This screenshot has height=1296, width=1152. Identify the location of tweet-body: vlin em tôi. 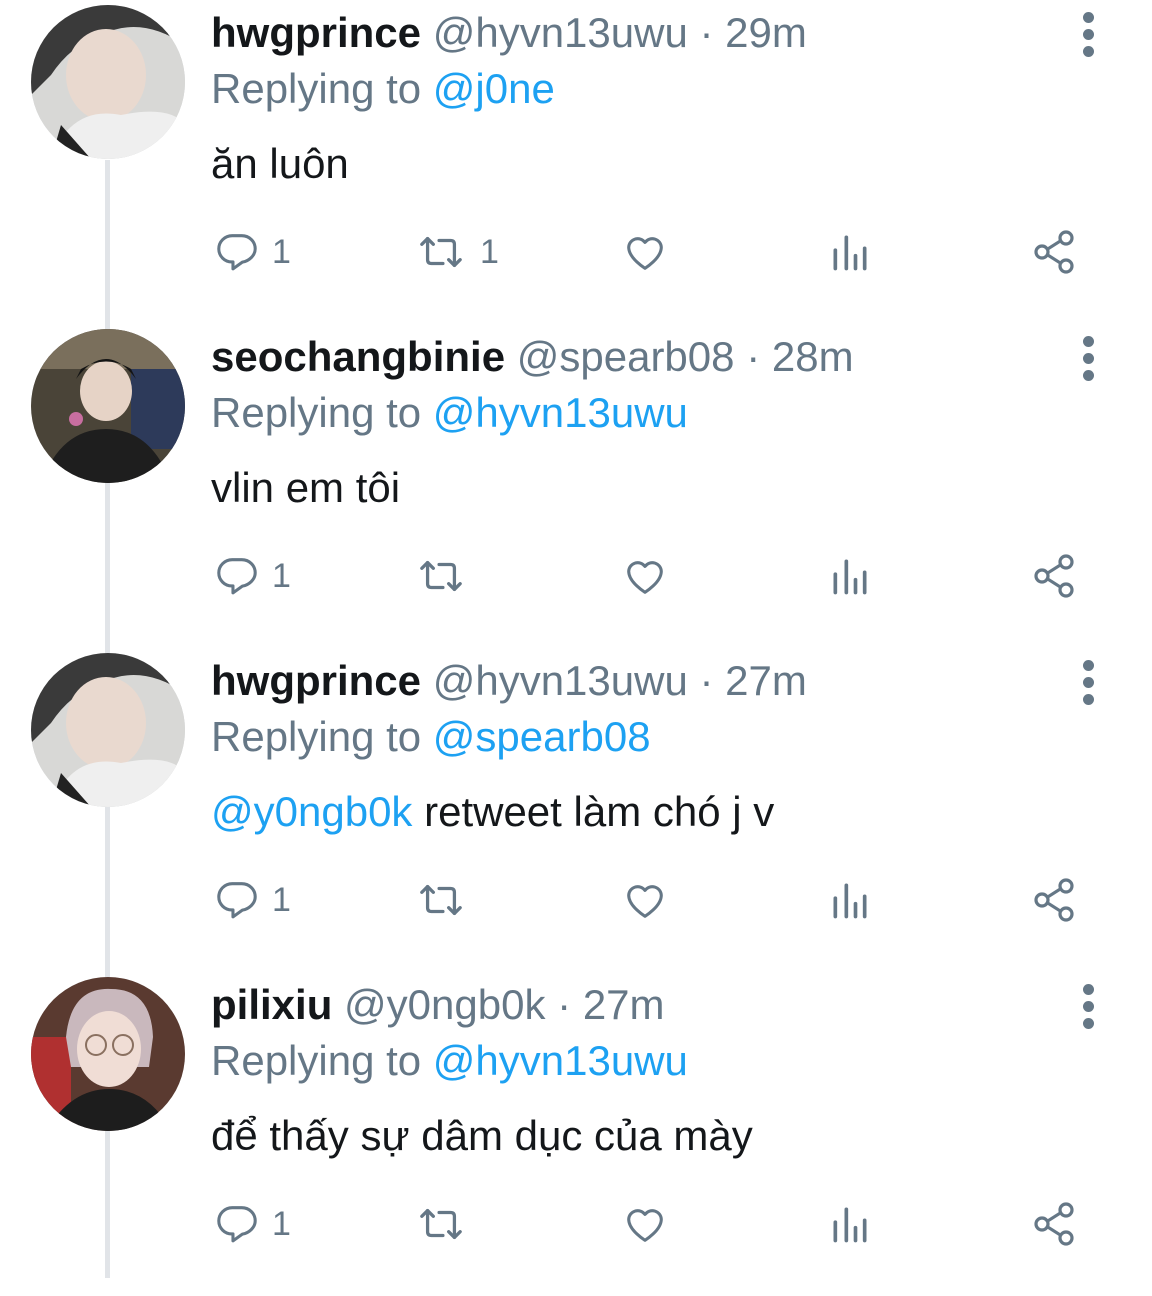
(306, 487).